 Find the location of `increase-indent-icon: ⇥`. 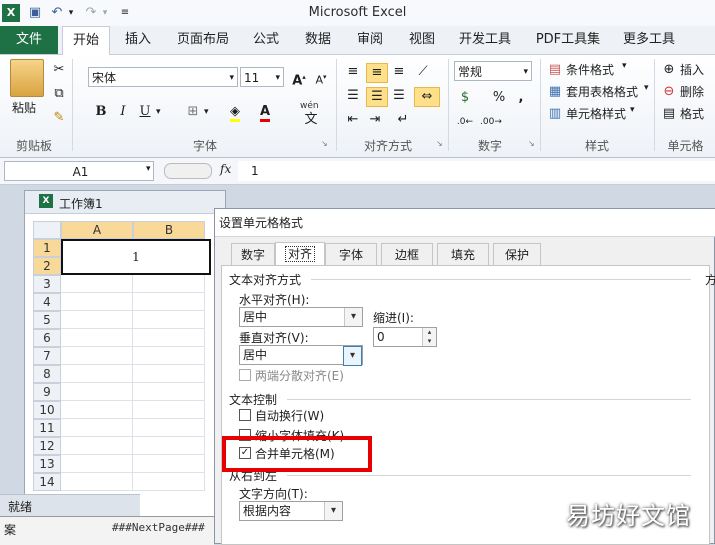

increase-indent-icon: ⇥ is located at coordinates (375, 120).